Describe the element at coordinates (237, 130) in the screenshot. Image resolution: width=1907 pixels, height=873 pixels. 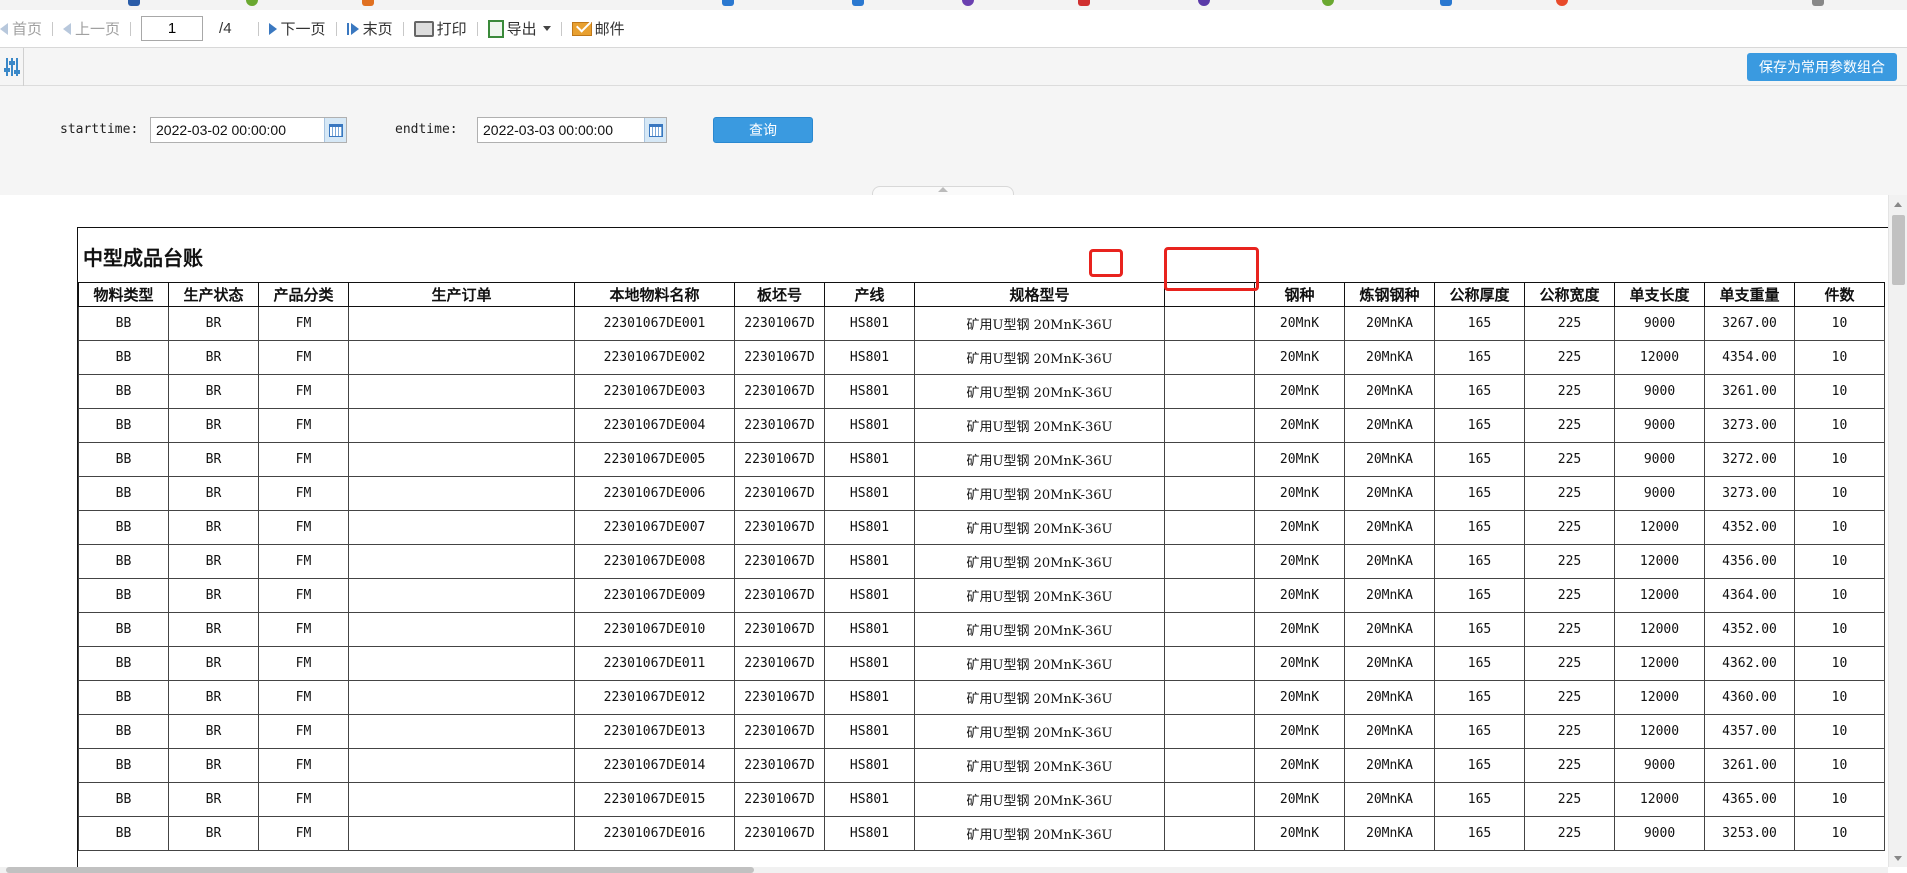
I see `starttime-input` at that location.